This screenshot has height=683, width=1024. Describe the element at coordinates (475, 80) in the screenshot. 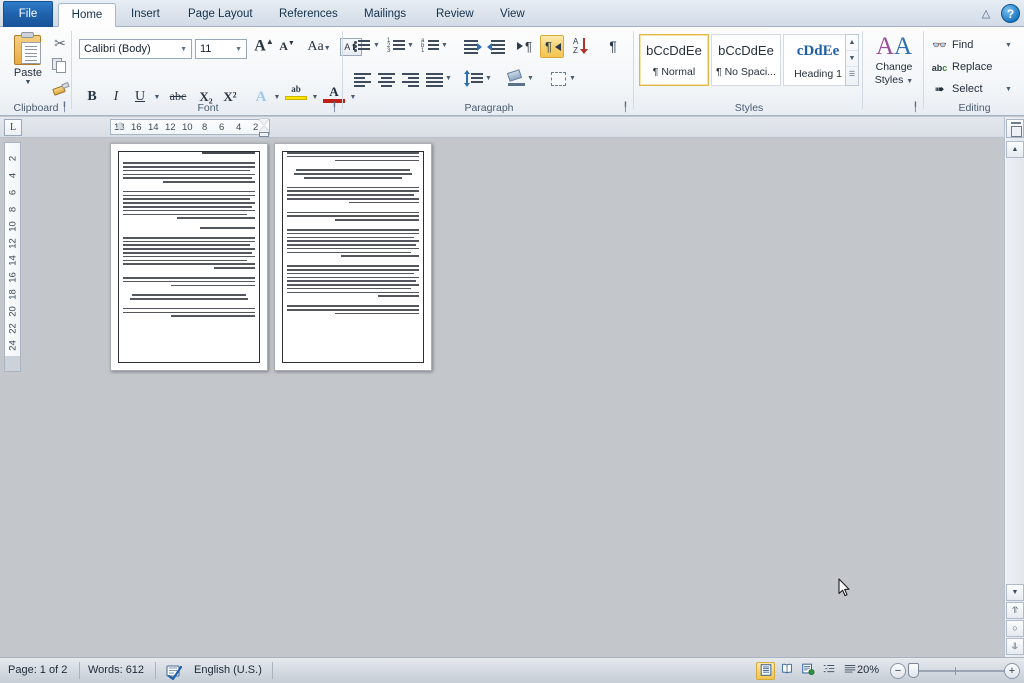

I see `line-spacing-button` at that location.